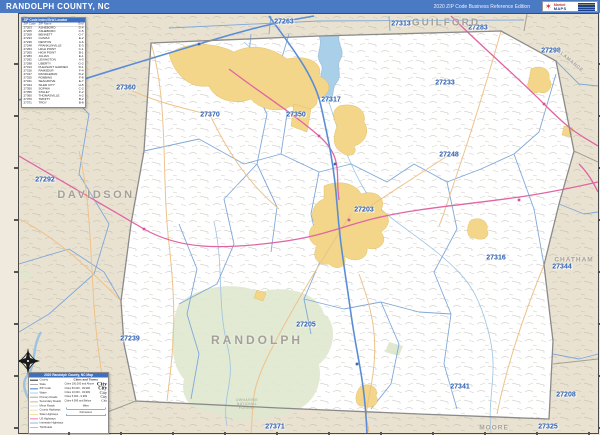 This screenshot has width=600, height=435. What do you see at coordinates (76, 397) in the screenshot?
I see `city-class-label: Cities 5,000 - 9,999` at bounding box center [76, 397].